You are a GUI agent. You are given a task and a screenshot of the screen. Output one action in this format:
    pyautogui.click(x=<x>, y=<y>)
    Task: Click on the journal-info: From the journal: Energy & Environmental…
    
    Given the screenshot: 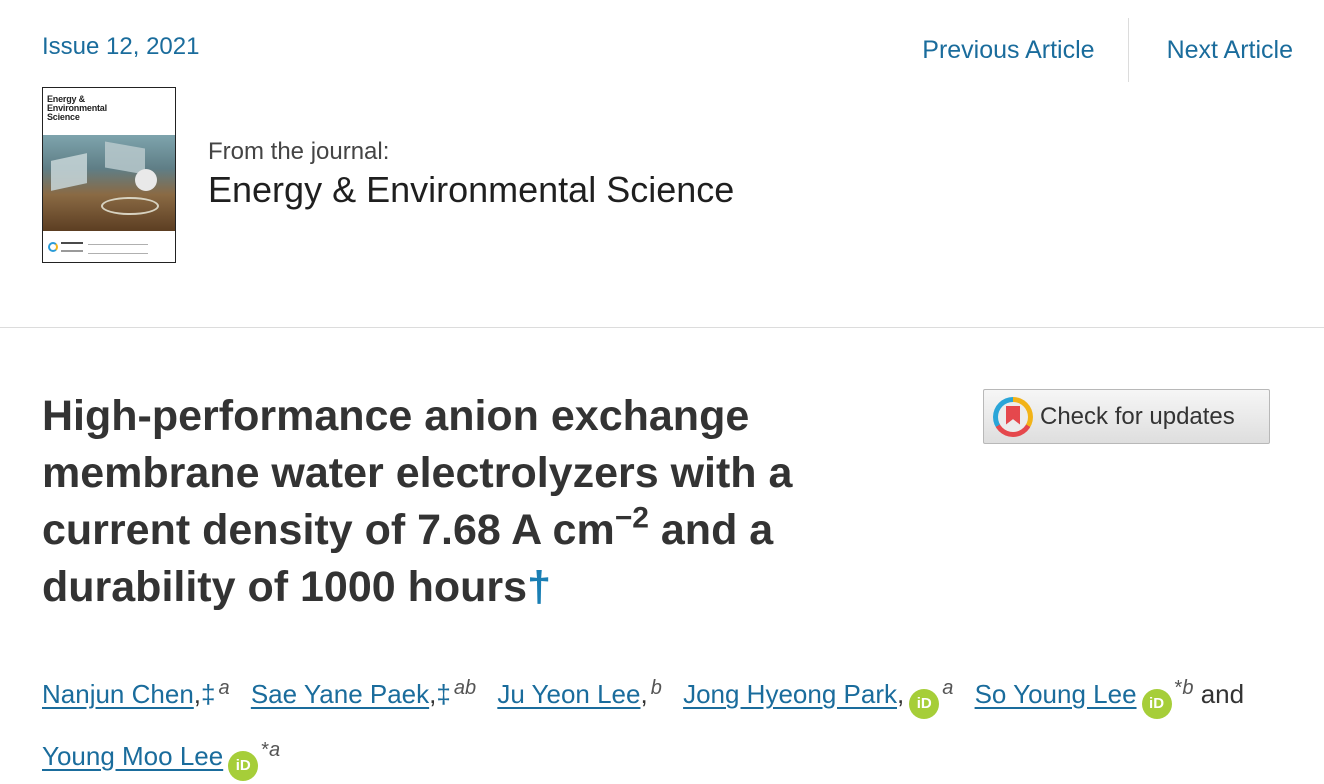 What is the action you would take?
    pyautogui.click(x=471, y=175)
    